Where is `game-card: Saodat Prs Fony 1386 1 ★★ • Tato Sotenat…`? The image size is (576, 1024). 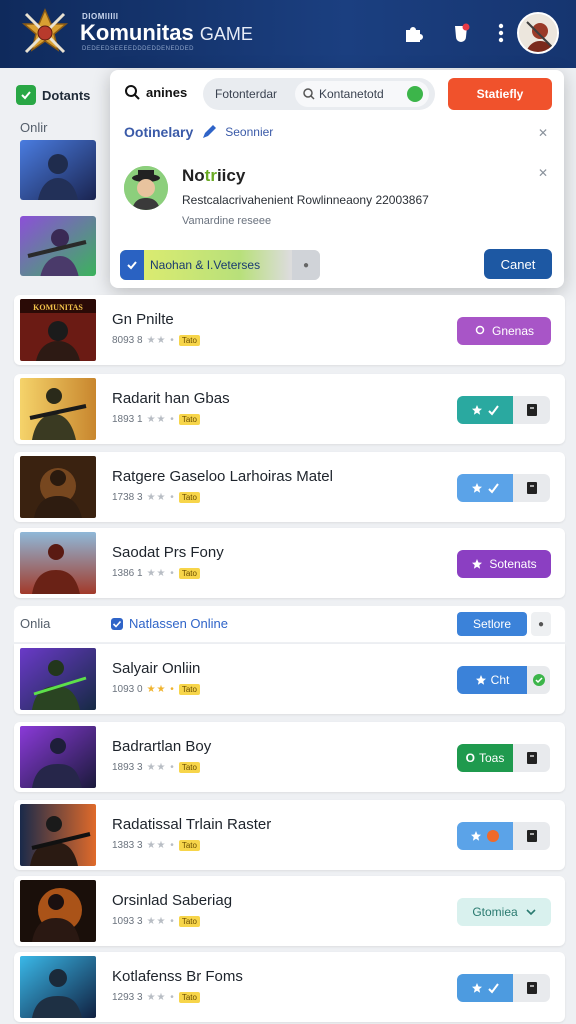 game-card: Saodat Prs Fony 1386 1 ★★ • Tato Sotenat… is located at coordinates (289, 563).